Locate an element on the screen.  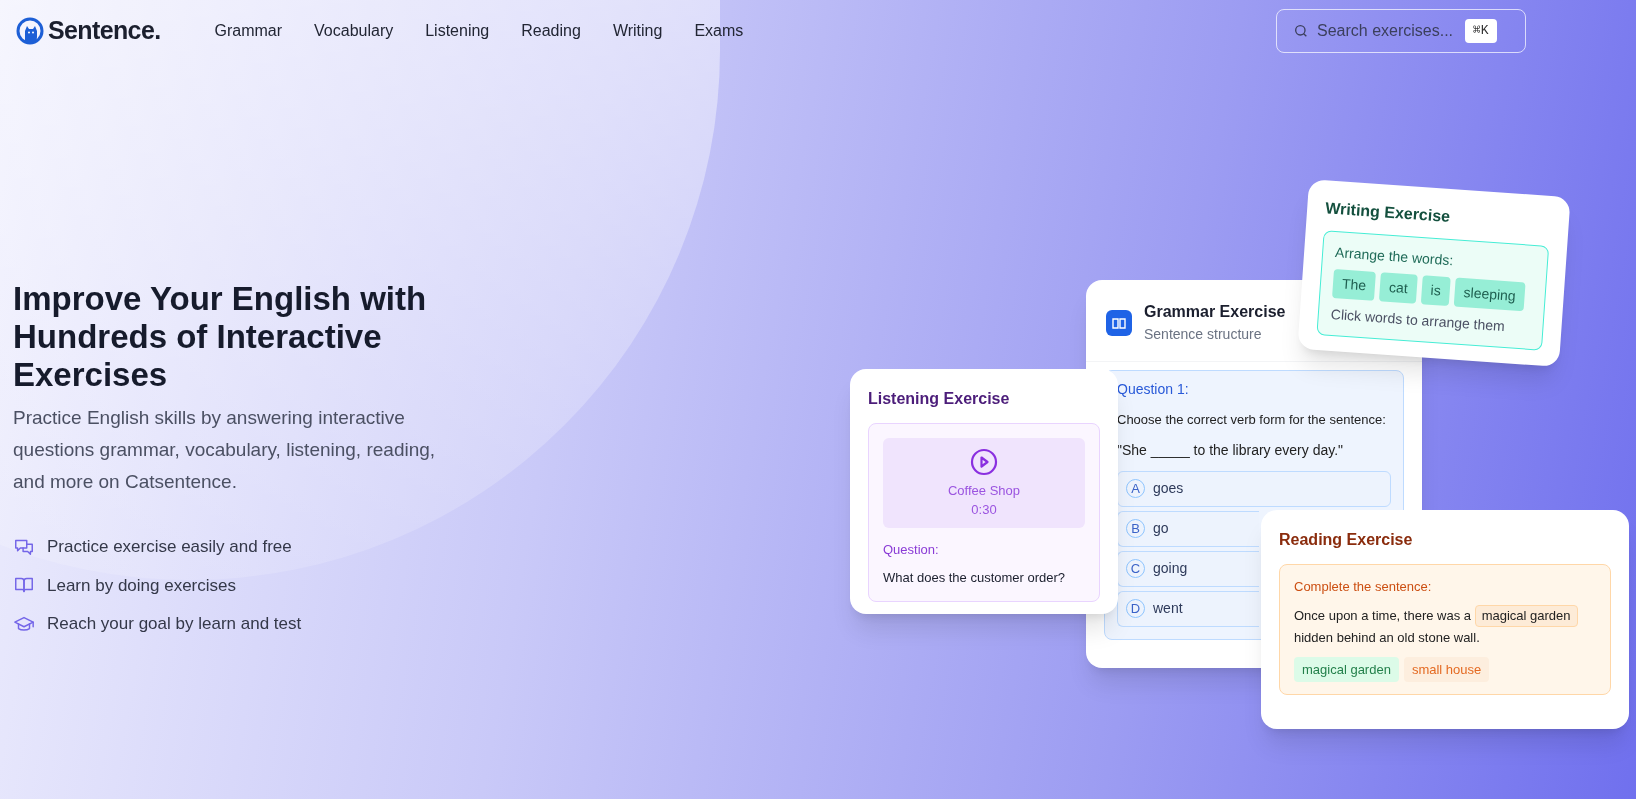
option-text: goes is located at coordinates (1168, 488).